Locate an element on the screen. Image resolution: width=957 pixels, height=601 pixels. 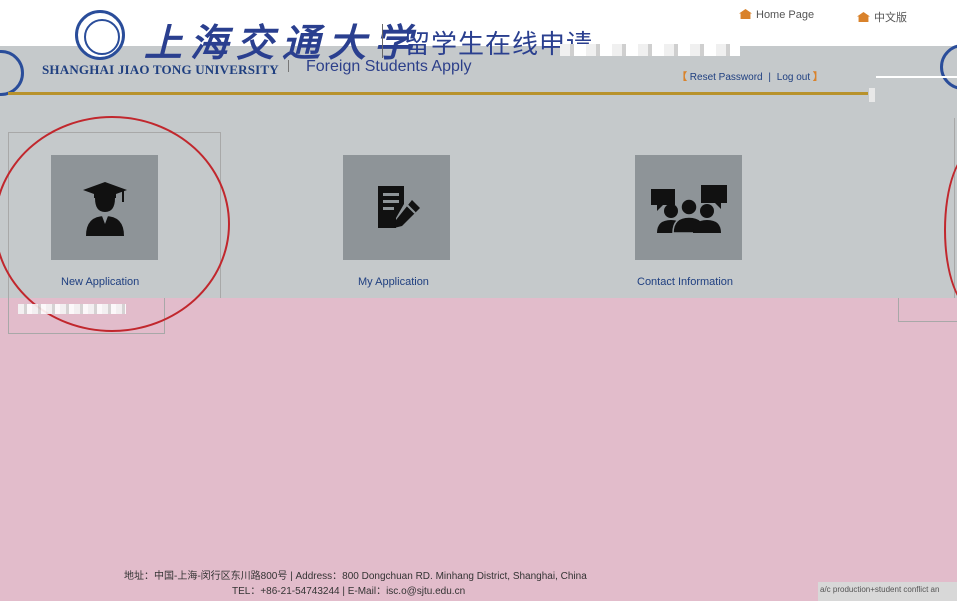
reset-password-link: Reset Password is located at coordinates (726, 77).